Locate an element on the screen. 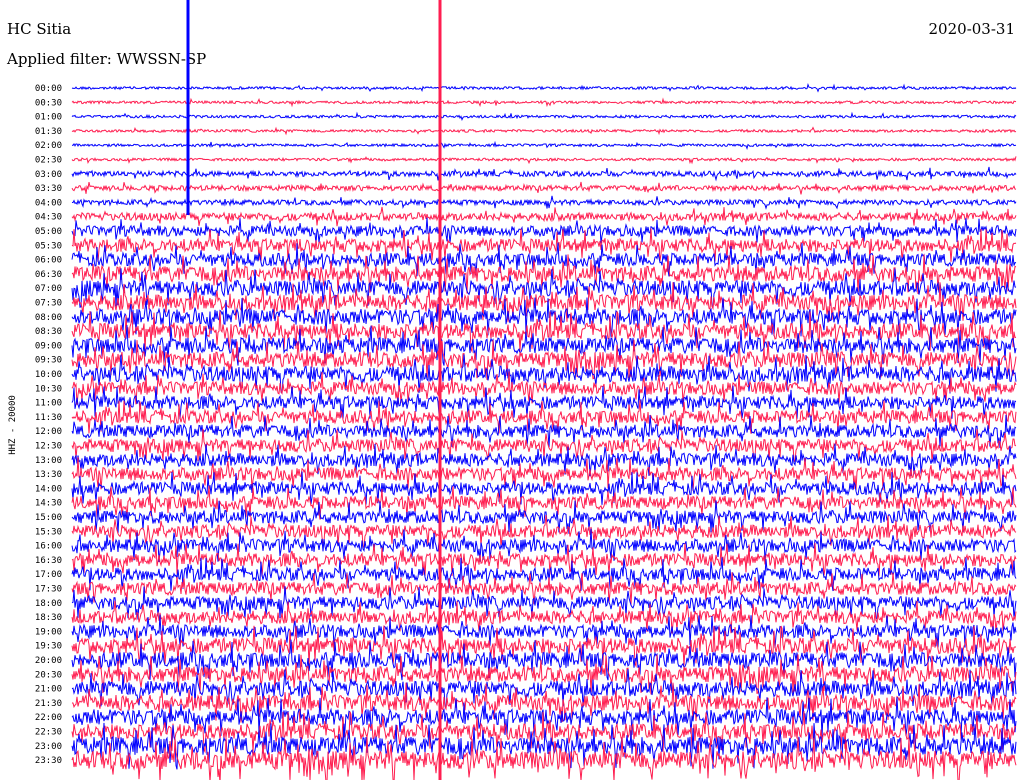 This screenshot has width=1024, height=780. time-tick-label: 13:30 is located at coordinates (48, 475).